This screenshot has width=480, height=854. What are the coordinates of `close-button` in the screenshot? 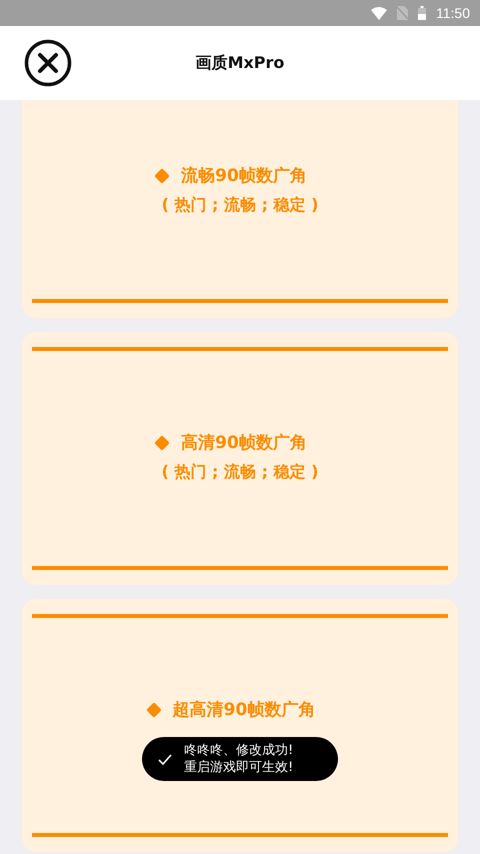 It's located at (48, 63).